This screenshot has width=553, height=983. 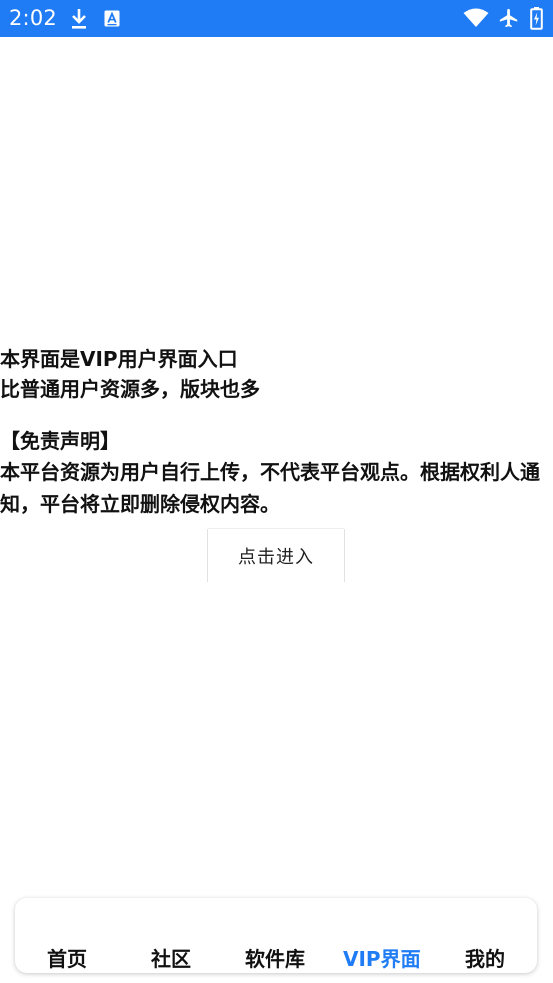 What do you see at coordinates (171, 959) in the screenshot?
I see `nav-item-community: 社区` at bounding box center [171, 959].